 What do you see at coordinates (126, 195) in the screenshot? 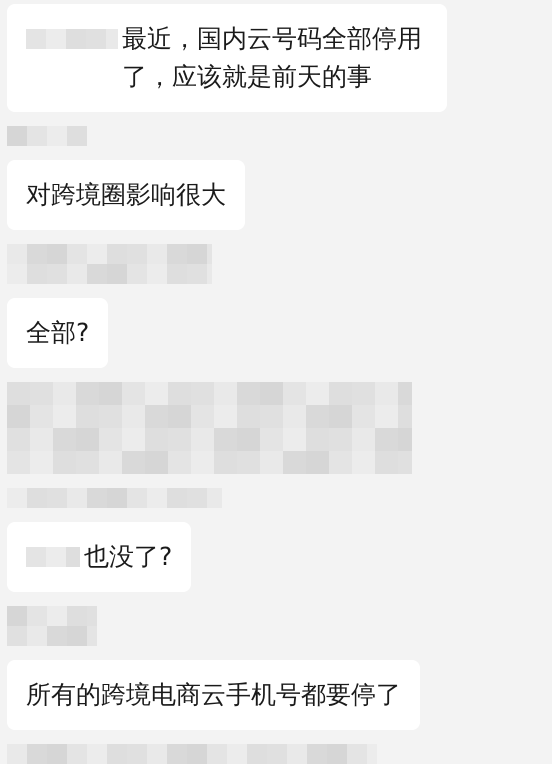
I see `message-text: 对跨境圈影响很大` at bounding box center [126, 195].